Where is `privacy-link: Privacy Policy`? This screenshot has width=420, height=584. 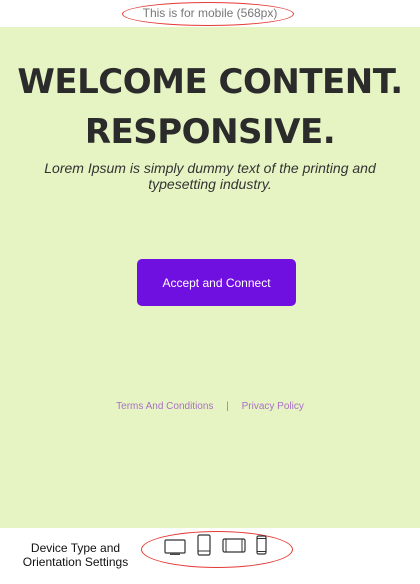 privacy-link: Privacy Policy is located at coordinates (273, 406).